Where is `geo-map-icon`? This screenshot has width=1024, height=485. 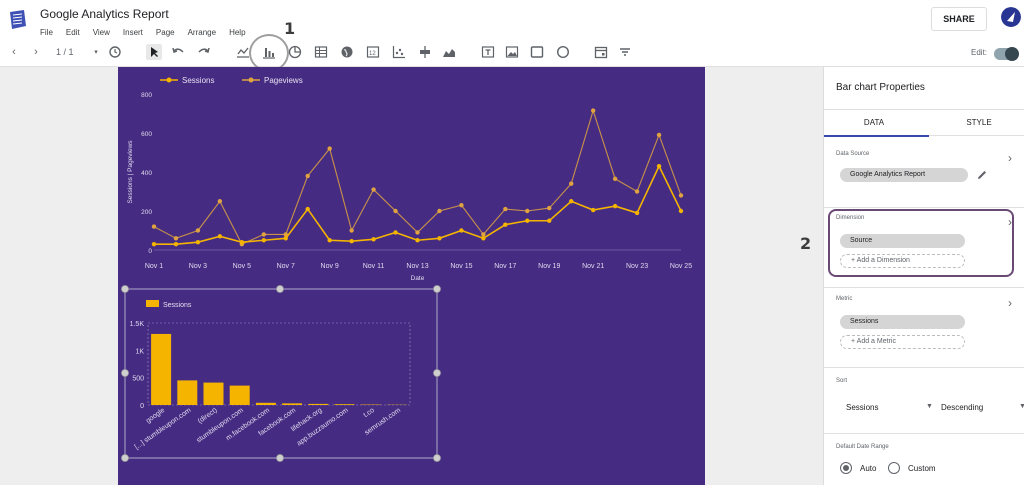
geo-map-icon is located at coordinates (347, 52).